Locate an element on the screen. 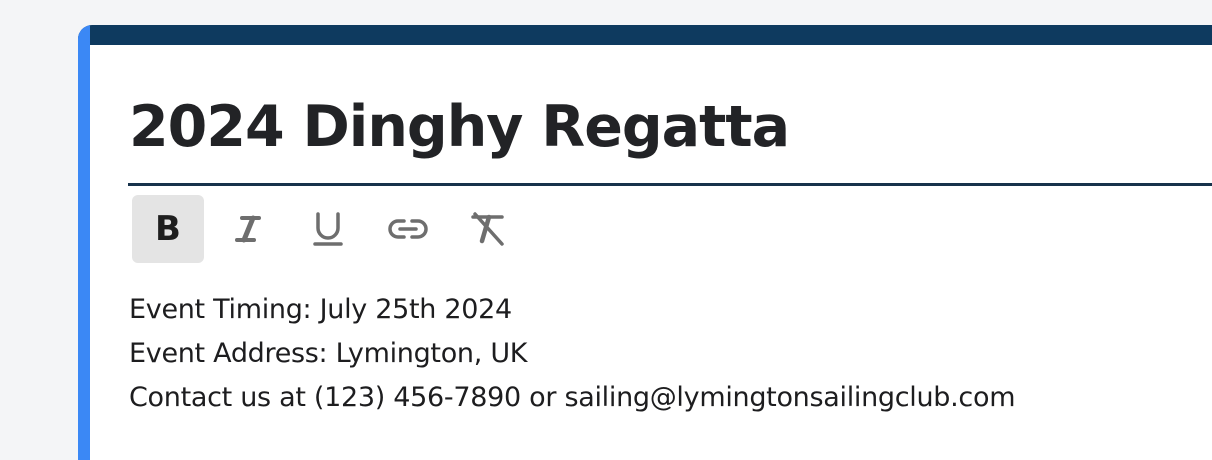 This screenshot has width=1212, height=460. underline-button is located at coordinates (328, 229).